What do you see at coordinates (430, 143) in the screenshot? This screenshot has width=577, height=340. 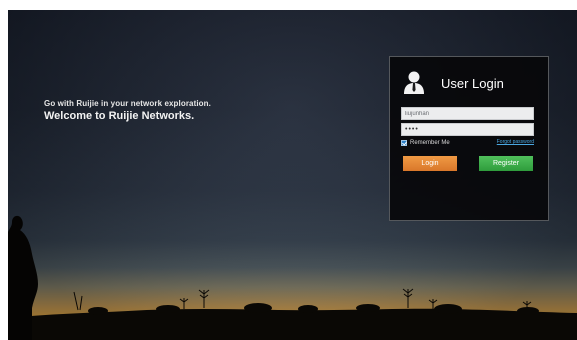 I see `remember-me-label: Remember Me` at bounding box center [430, 143].